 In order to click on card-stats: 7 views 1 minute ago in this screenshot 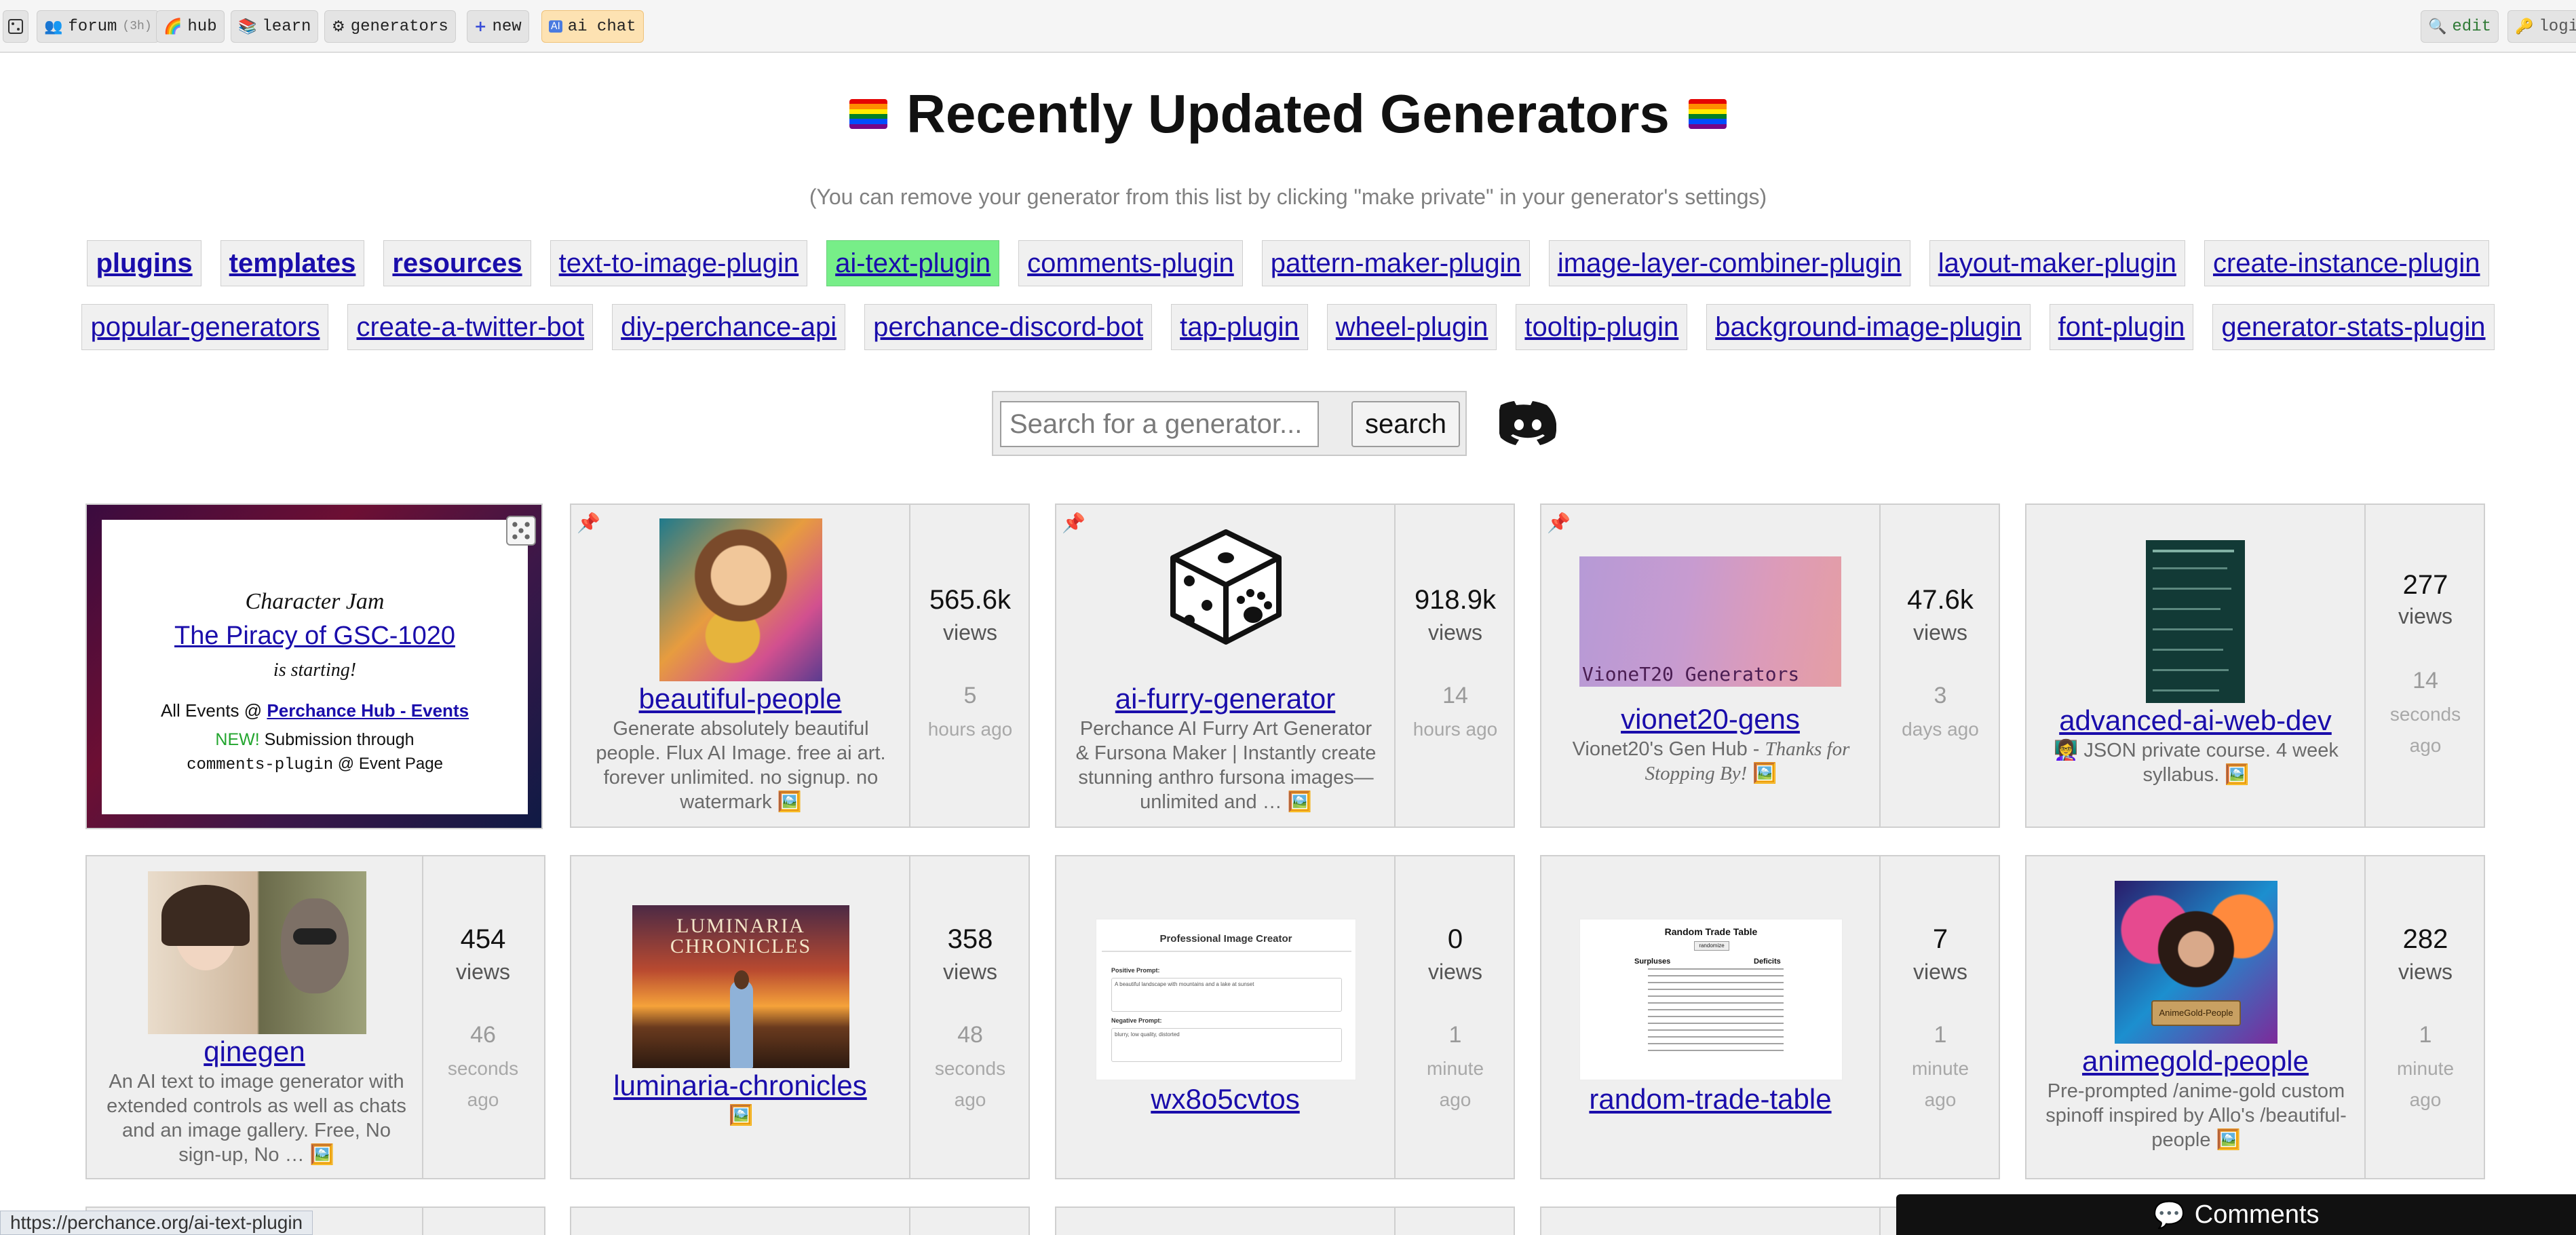, I will do `click(1941, 1017)`.